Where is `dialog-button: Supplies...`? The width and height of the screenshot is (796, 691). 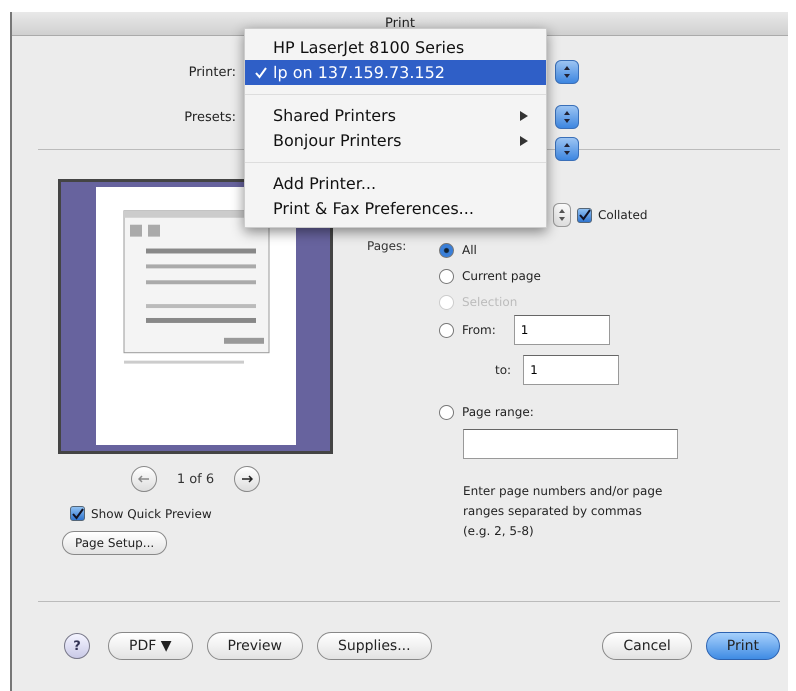
dialog-button: Supplies... is located at coordinates (374, 646).